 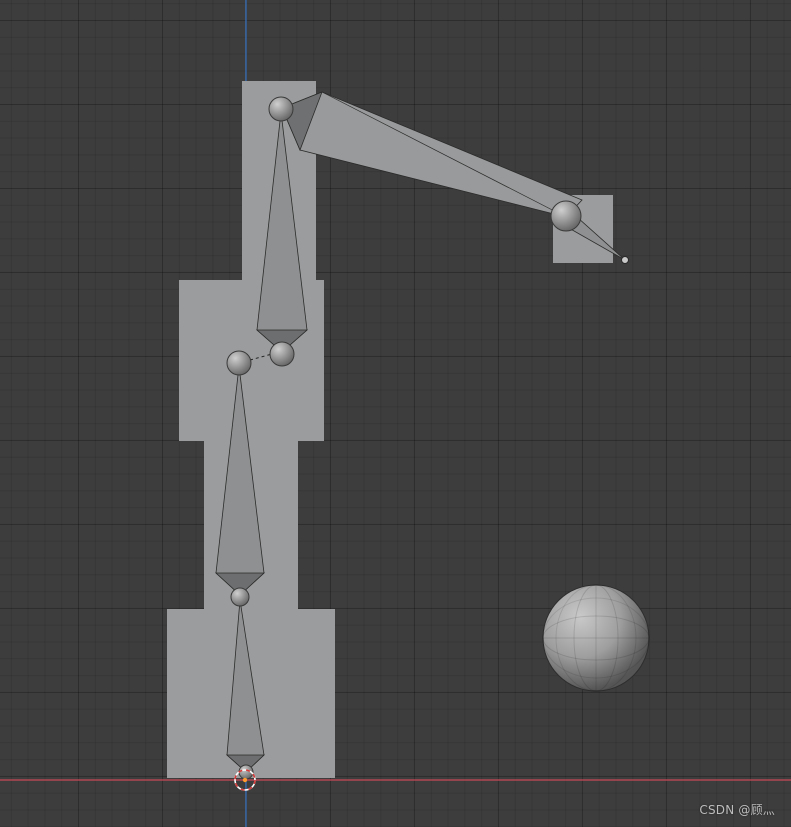 I want to click on watermark-text: CSDN @顾灬, so click(x=737, y=810).